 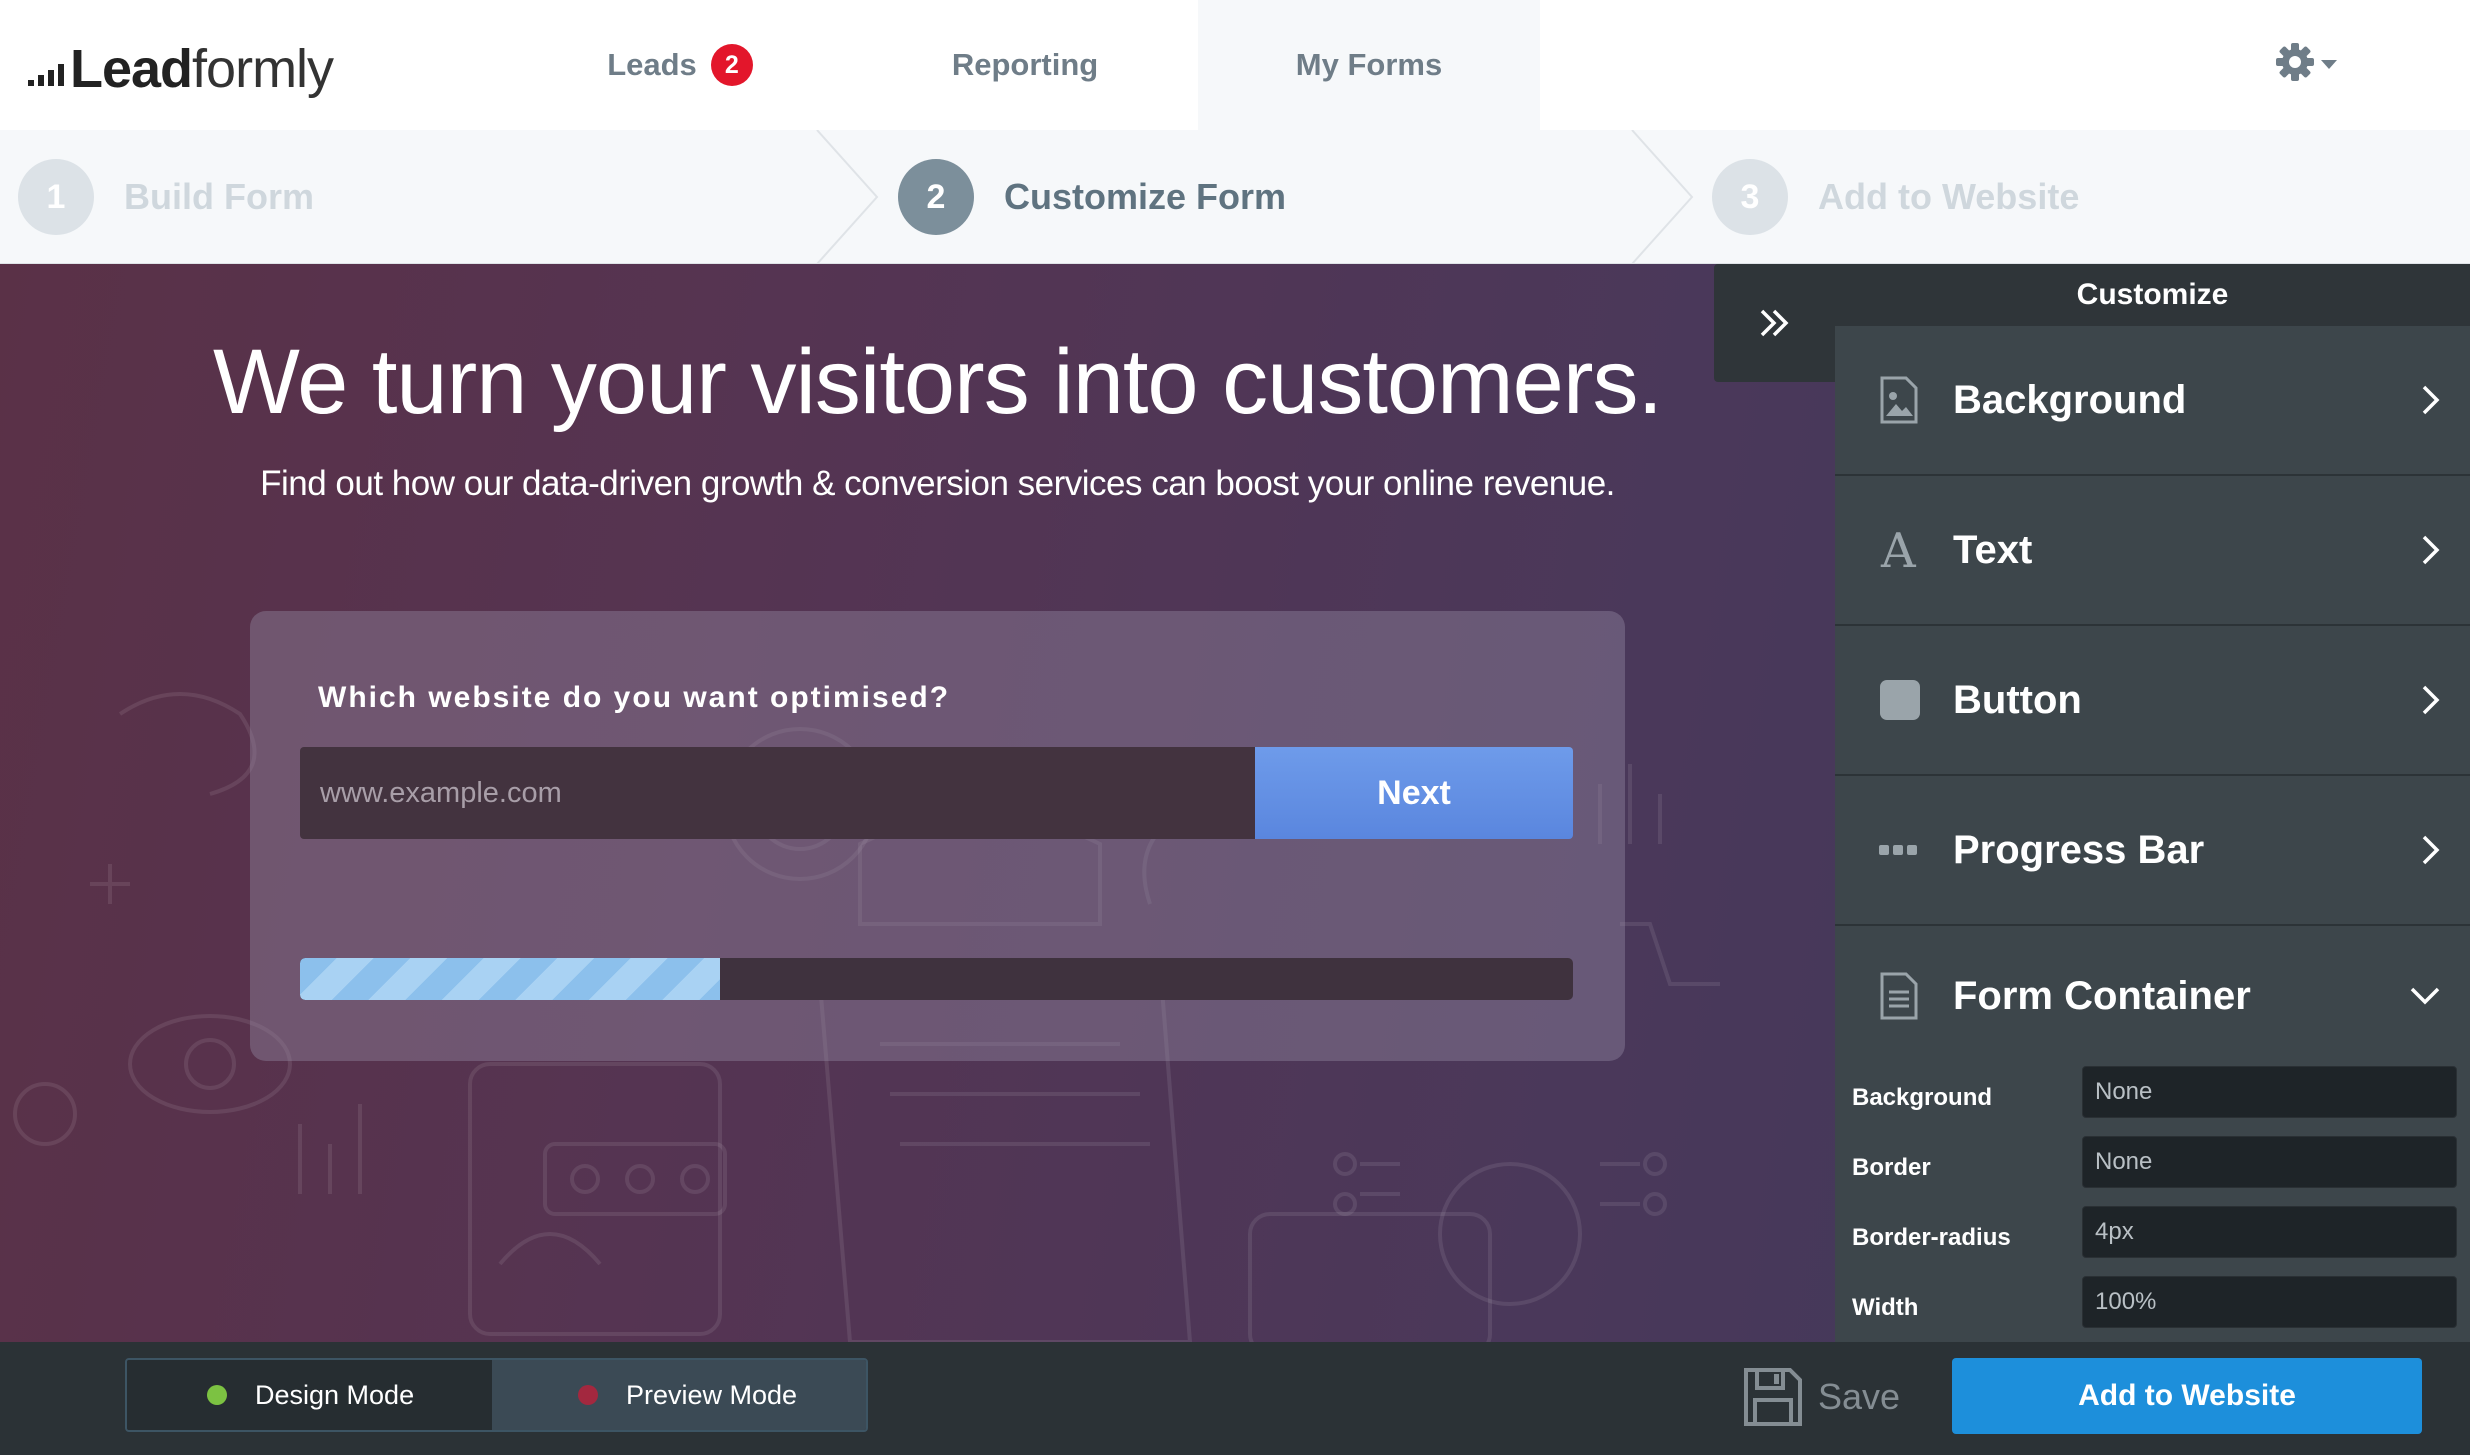 I want to click on save-button: Save, so click(x=1821, y=1397).